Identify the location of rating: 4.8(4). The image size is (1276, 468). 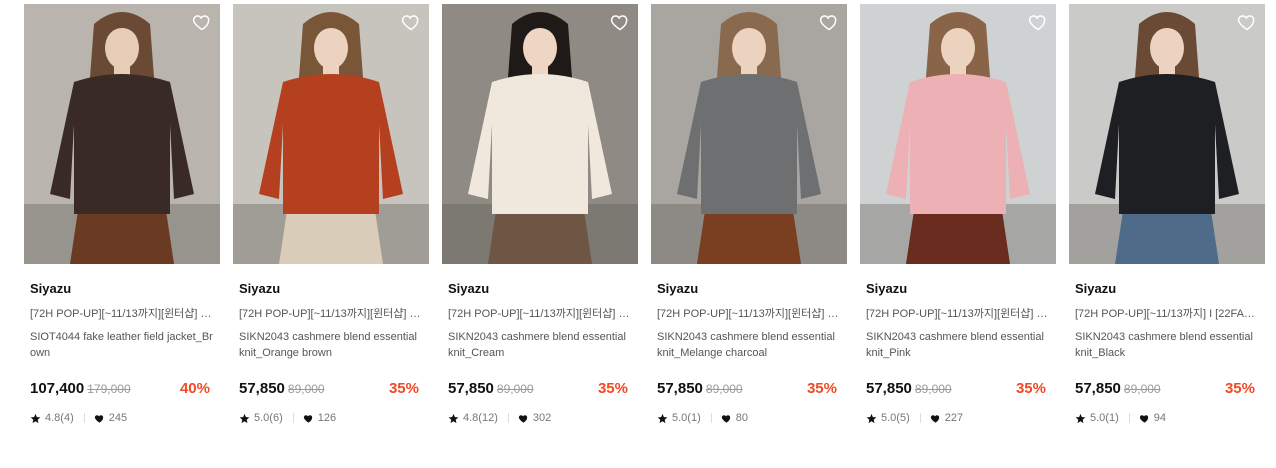
(59, 418).